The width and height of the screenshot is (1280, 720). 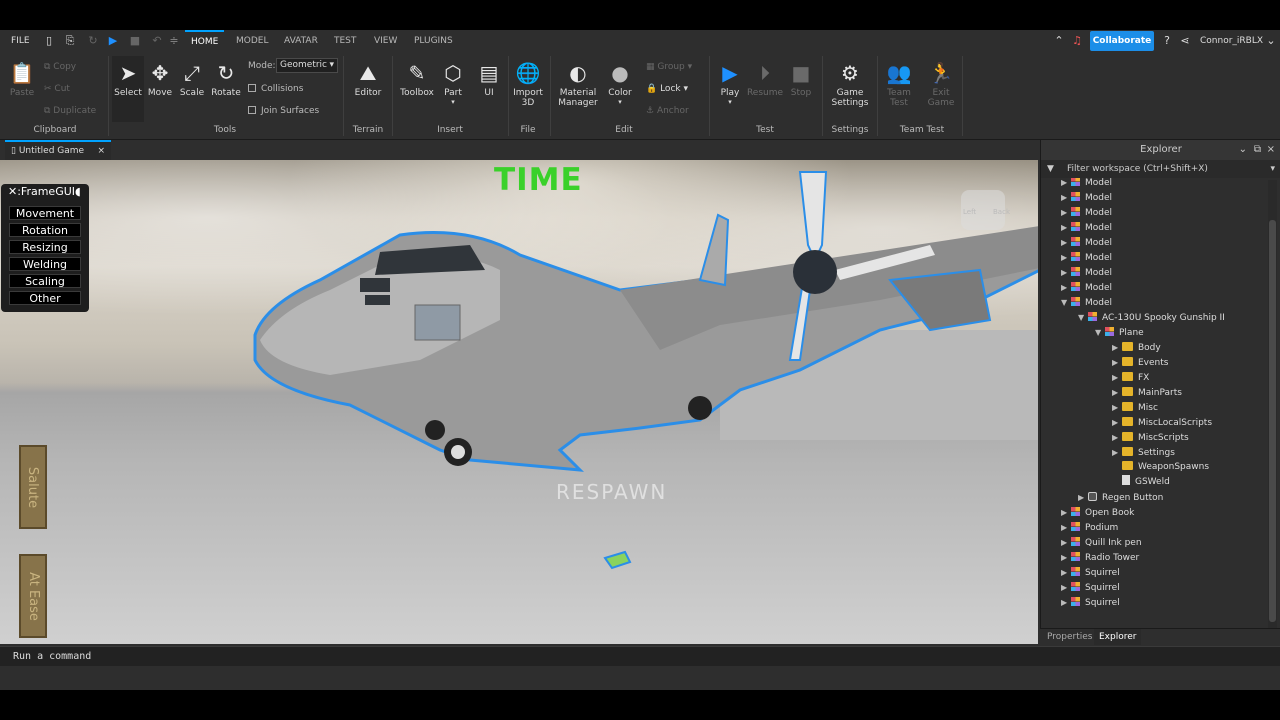 I want to click on collapse-ribbon-icon: ⌃, so click(x=1059, y=41).